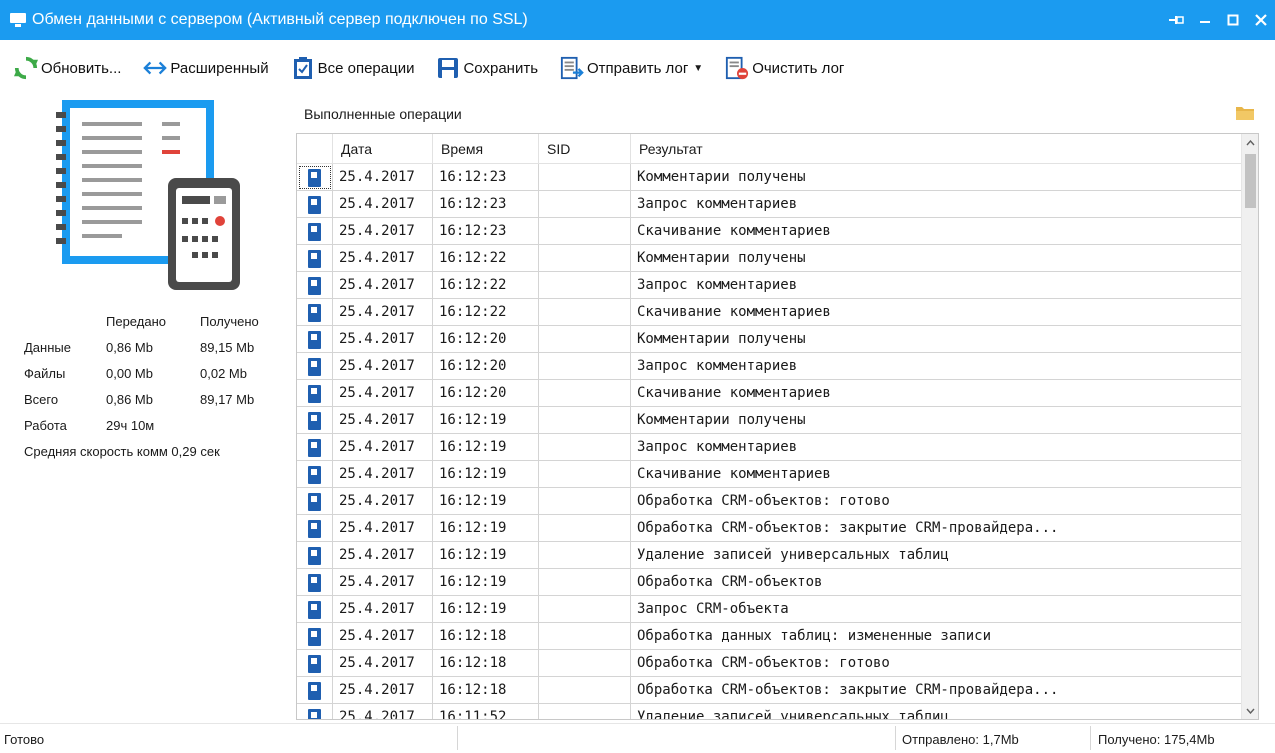  I want to click on pin-icon, so click(1177, 20).